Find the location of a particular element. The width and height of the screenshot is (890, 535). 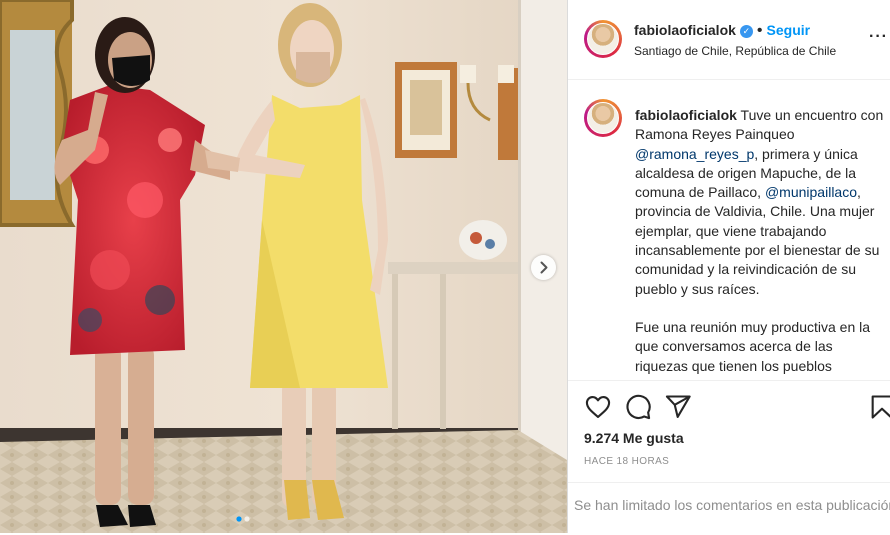

location-link: Santiago de Chile, República de Chile is located at coordinates (735, 51).